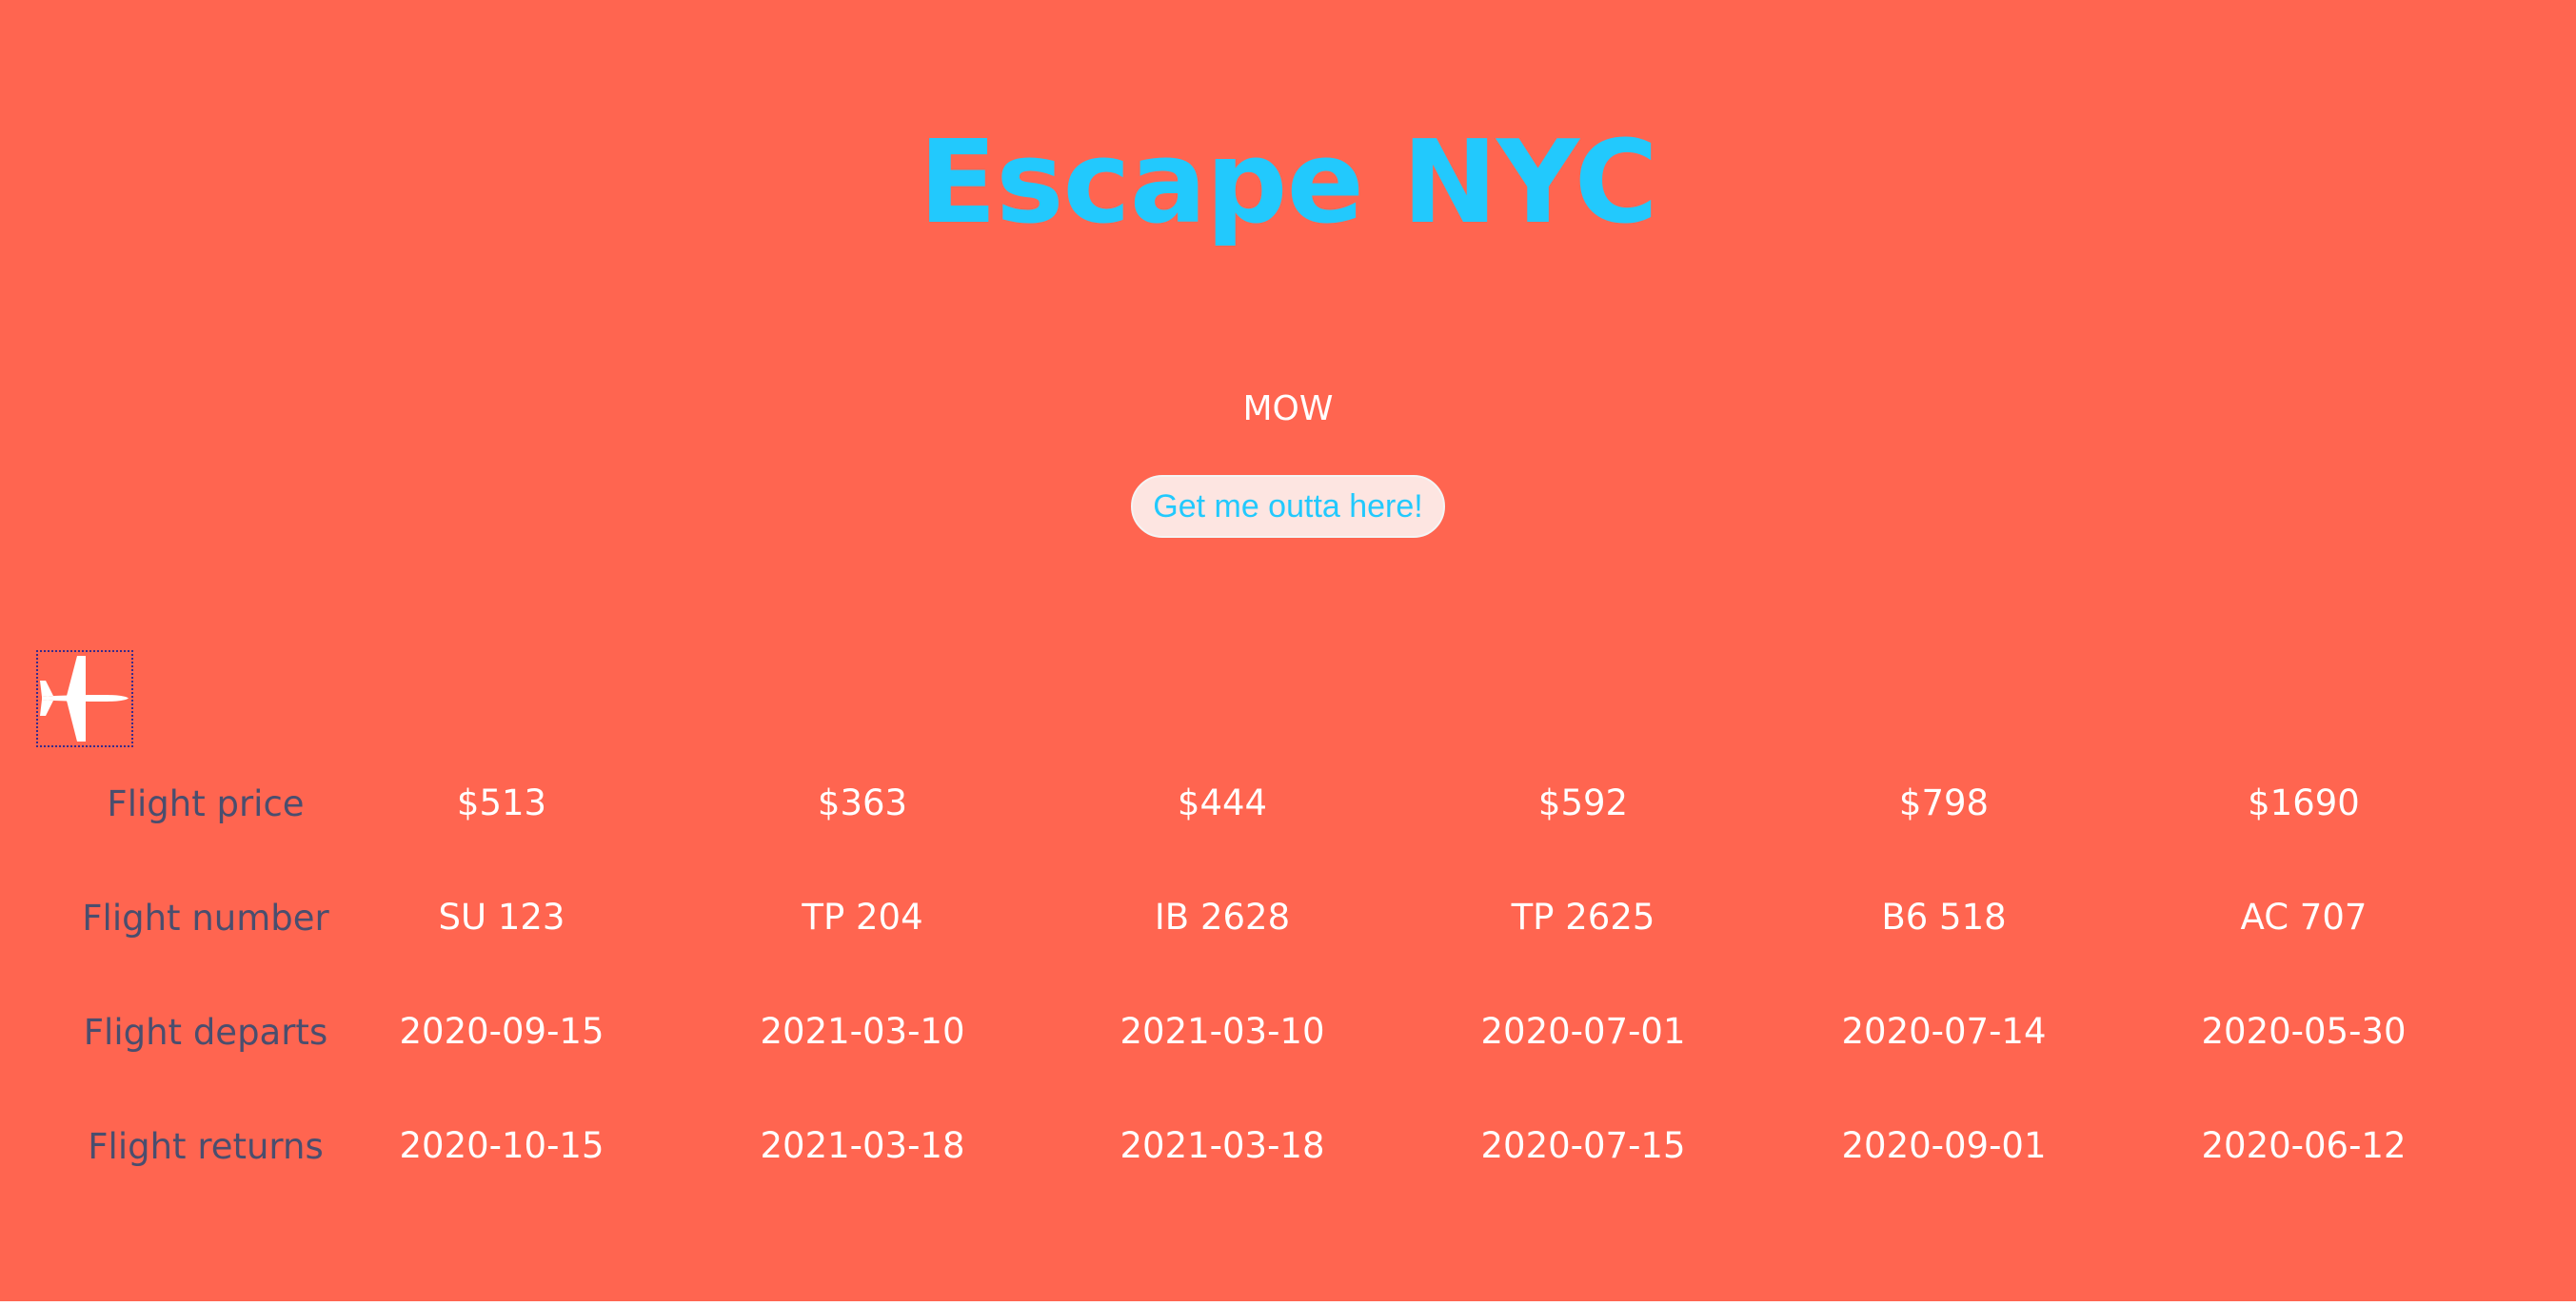 The image size is (2576, 1306). Describe the element at coordinates (1222, 802) in the screenshot. I see `flight-price-cell: $444` at that location.